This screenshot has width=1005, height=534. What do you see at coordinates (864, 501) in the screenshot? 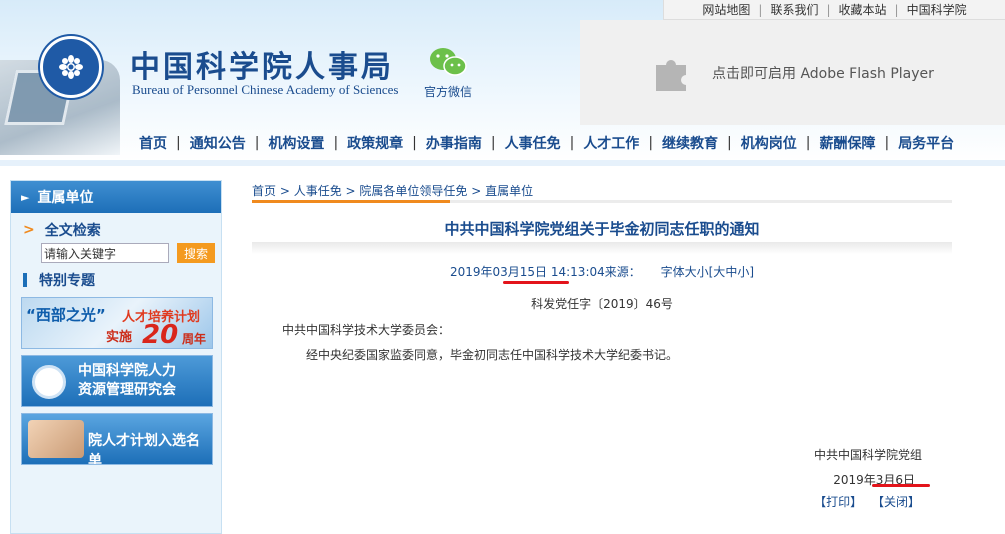
I see `article-actions: 【打印】 【关闭】` at bounding box center [864, 501].